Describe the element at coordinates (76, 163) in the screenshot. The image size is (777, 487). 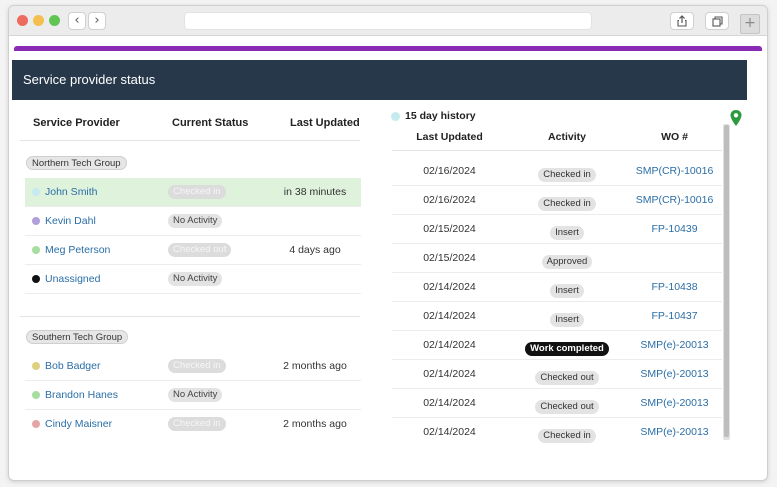
I see `group-label: Northern Tech Group` at that location.